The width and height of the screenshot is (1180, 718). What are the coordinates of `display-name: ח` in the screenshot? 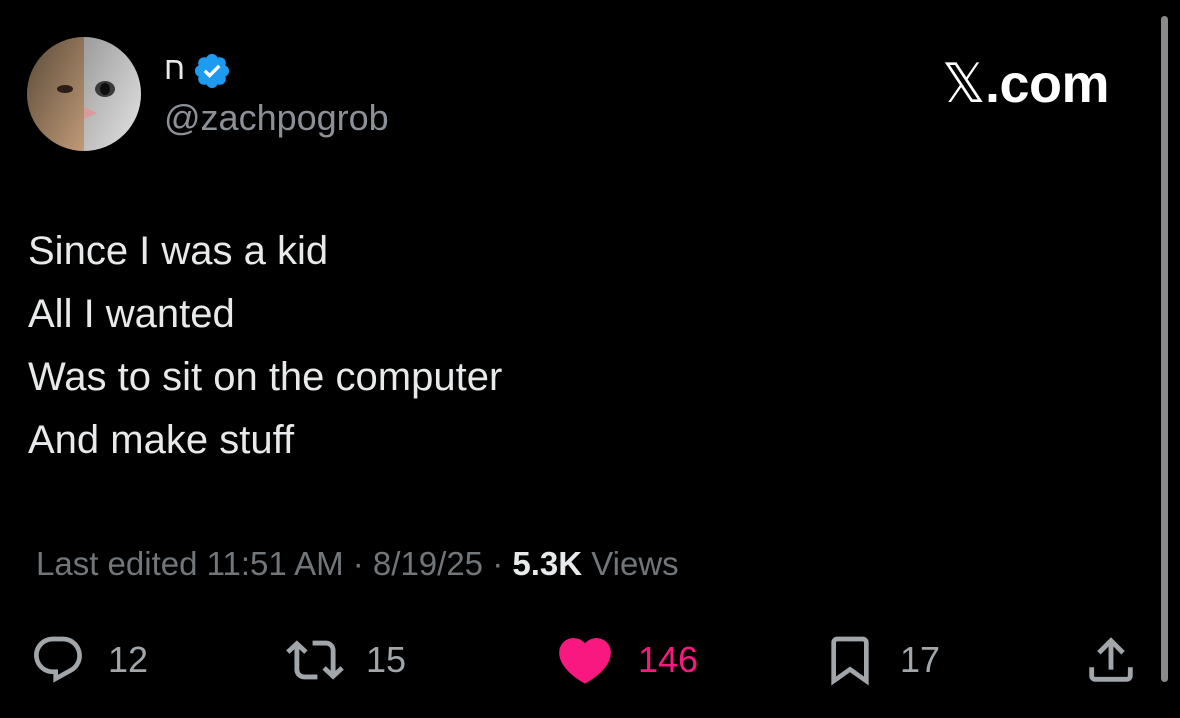 It's located at (174, 68).